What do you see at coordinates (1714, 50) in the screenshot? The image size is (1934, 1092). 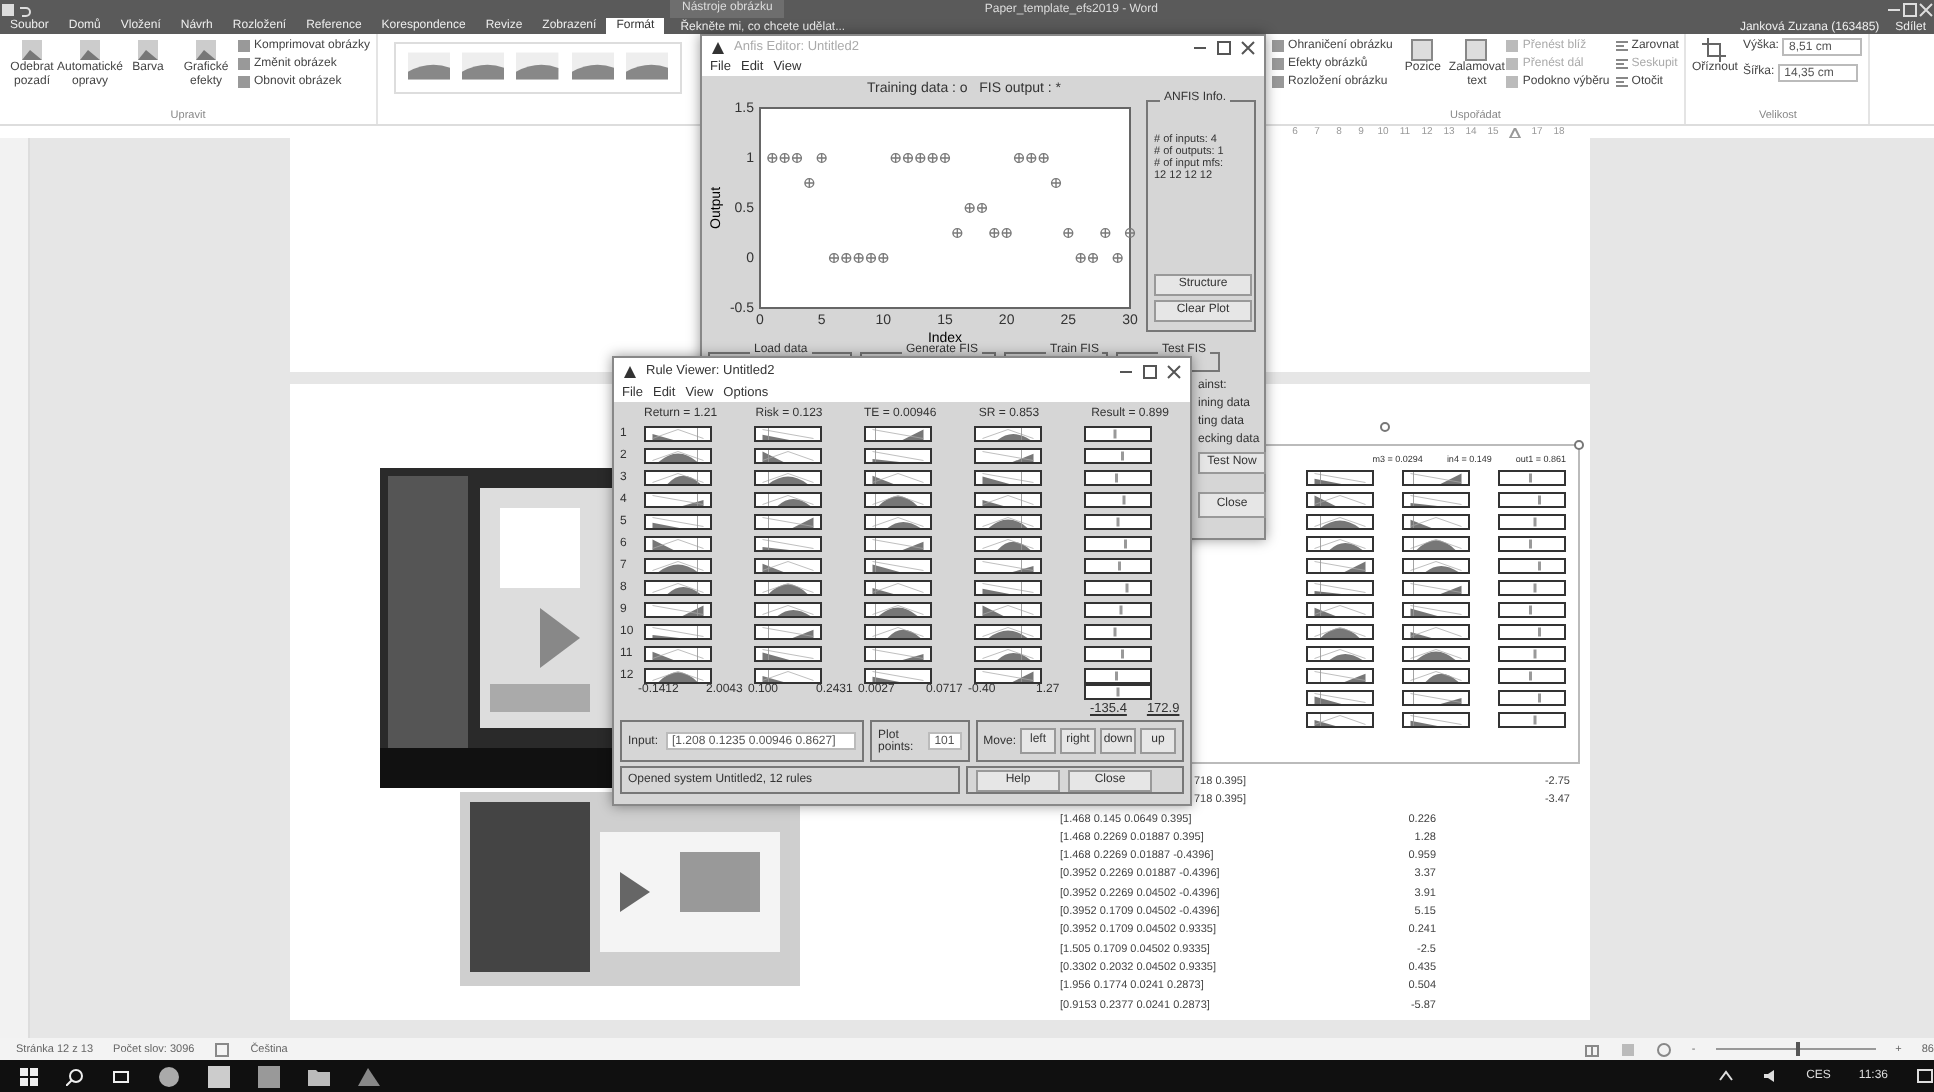 I see `crop-icon` at bounding box center [1714, 50].